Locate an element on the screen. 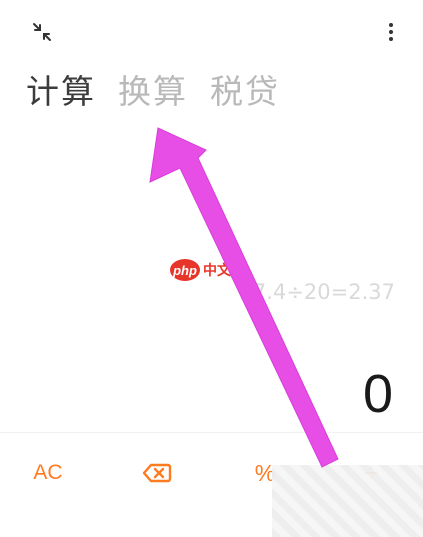 The image size is (423, 537). watermark-logo: php 中文网 is located at coordinates (207, 270).